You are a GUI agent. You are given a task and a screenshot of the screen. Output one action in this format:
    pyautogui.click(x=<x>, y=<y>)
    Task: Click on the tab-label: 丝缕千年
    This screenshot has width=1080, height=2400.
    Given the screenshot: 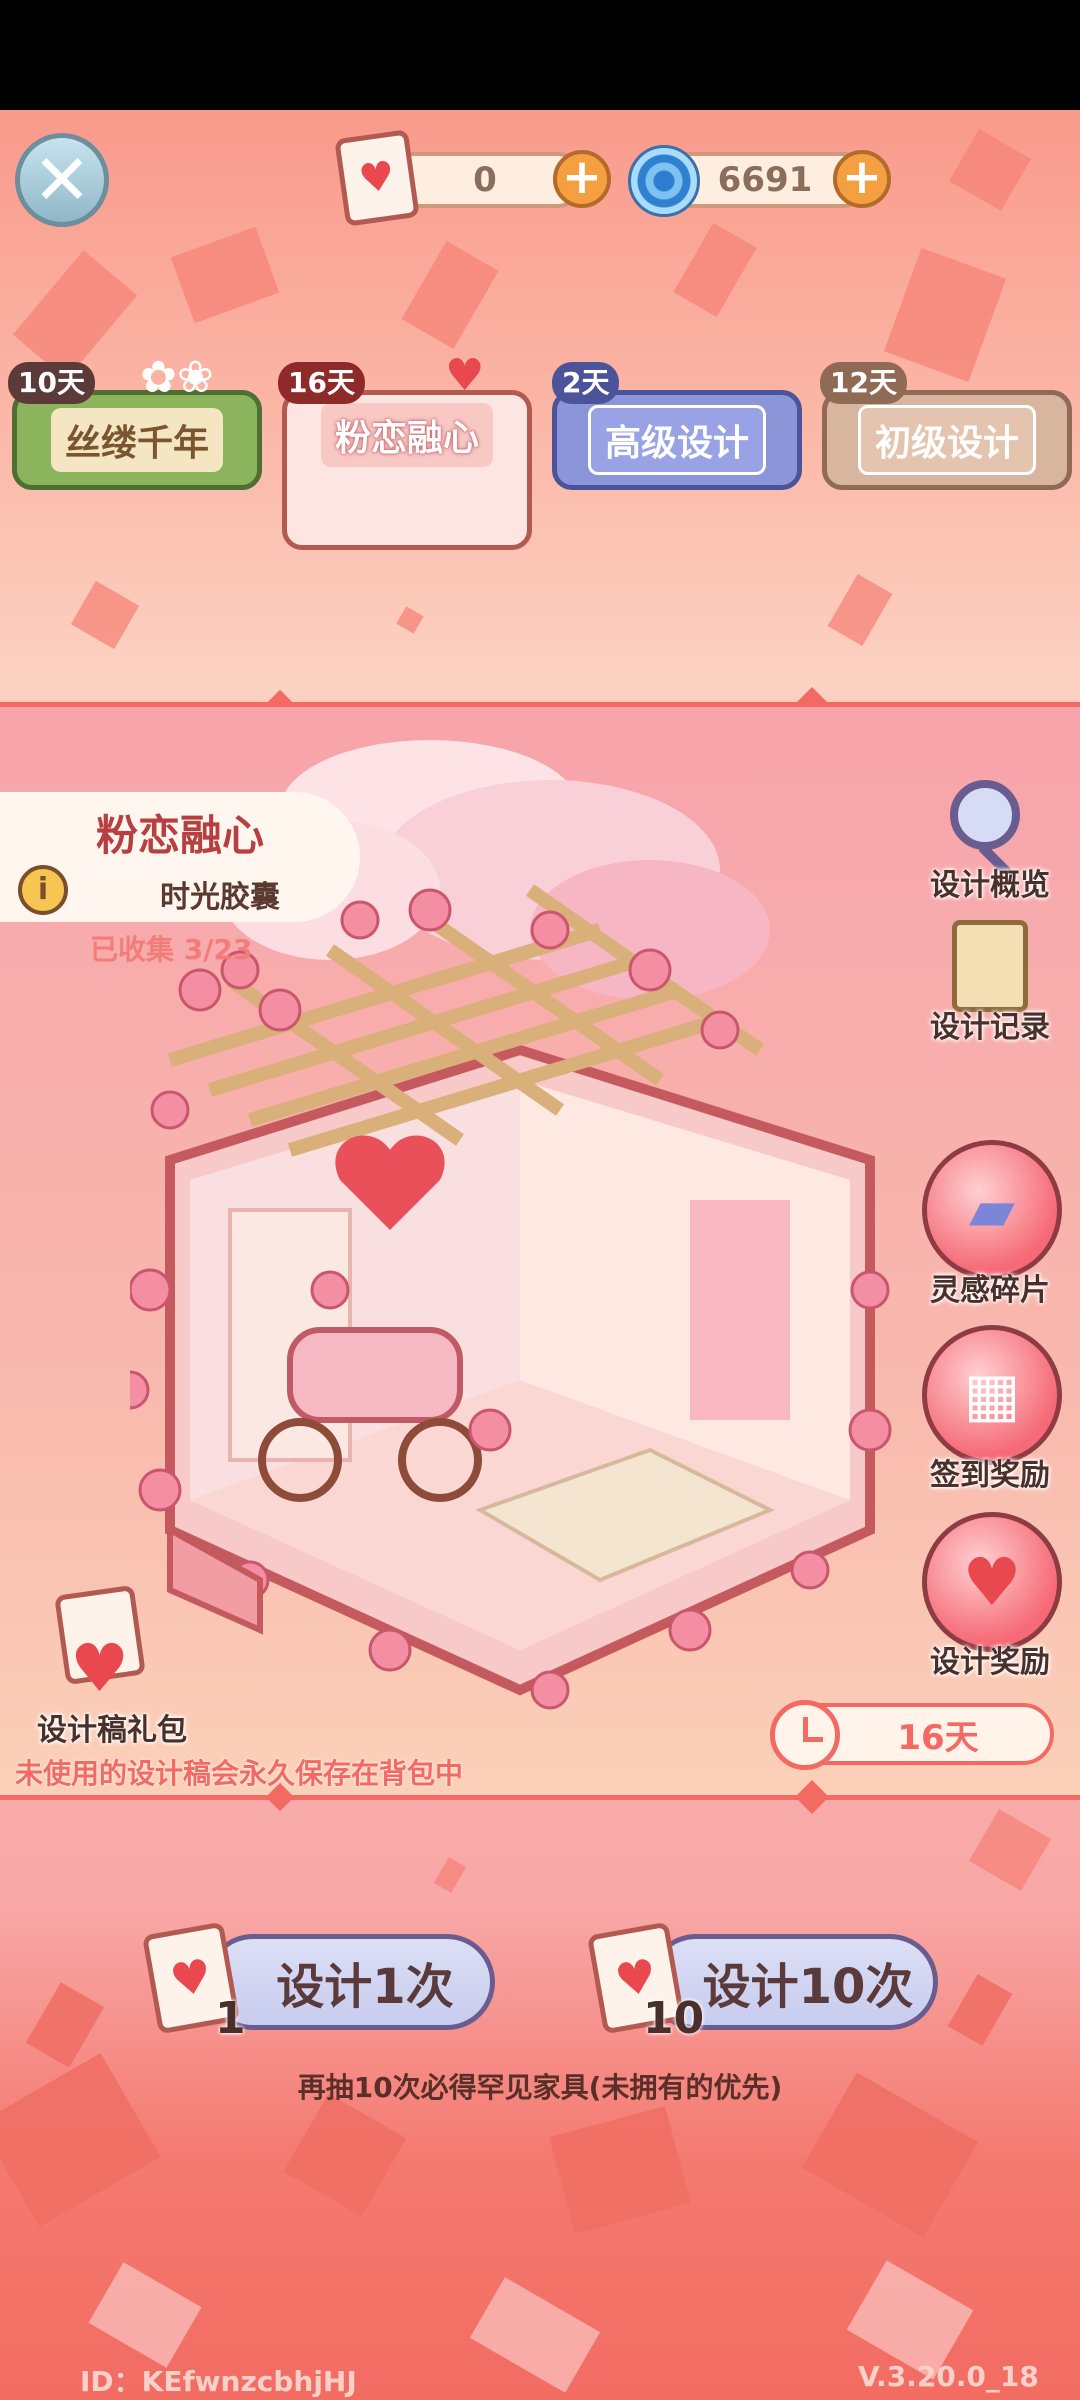 What is the action you would take?
    pyautogui.click(x=136, y=440)
    